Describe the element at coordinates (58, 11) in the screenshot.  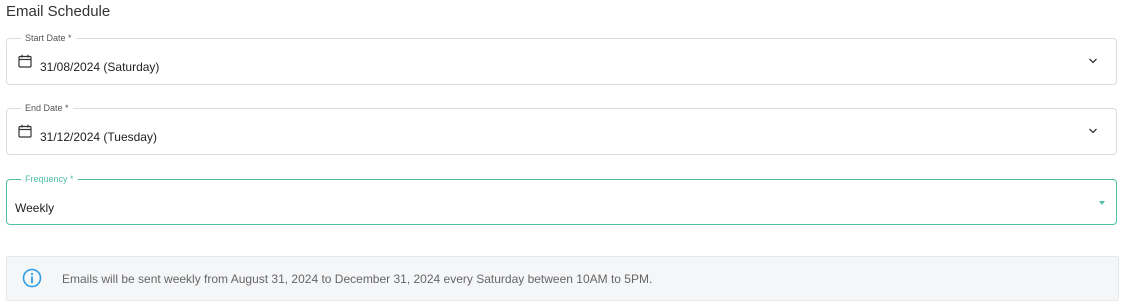
I see `section-title: Email Schedule` at that location.